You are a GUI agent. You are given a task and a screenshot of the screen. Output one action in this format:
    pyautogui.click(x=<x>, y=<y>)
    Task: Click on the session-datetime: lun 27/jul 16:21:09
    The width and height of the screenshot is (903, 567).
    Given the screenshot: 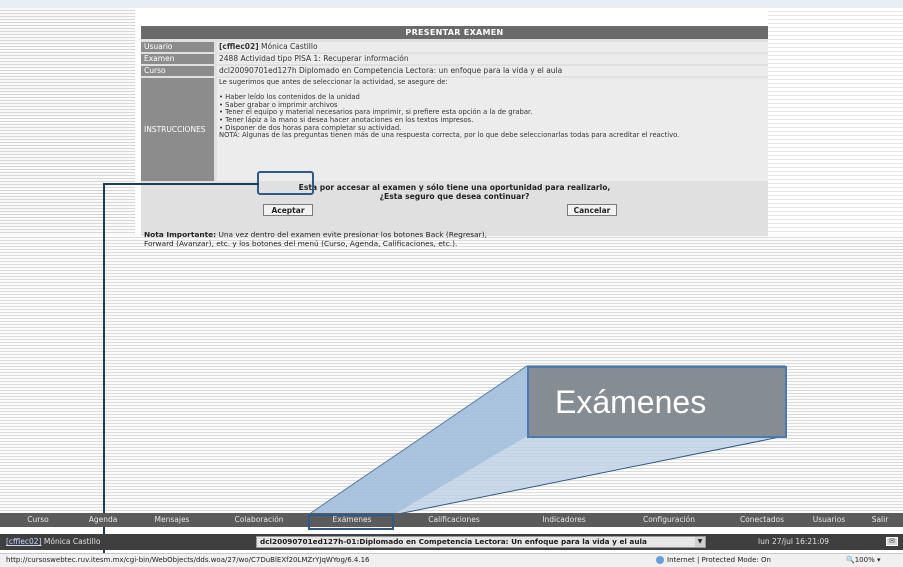 What is the action you would take?
    pyautogui.click(x=794, y=541)
    